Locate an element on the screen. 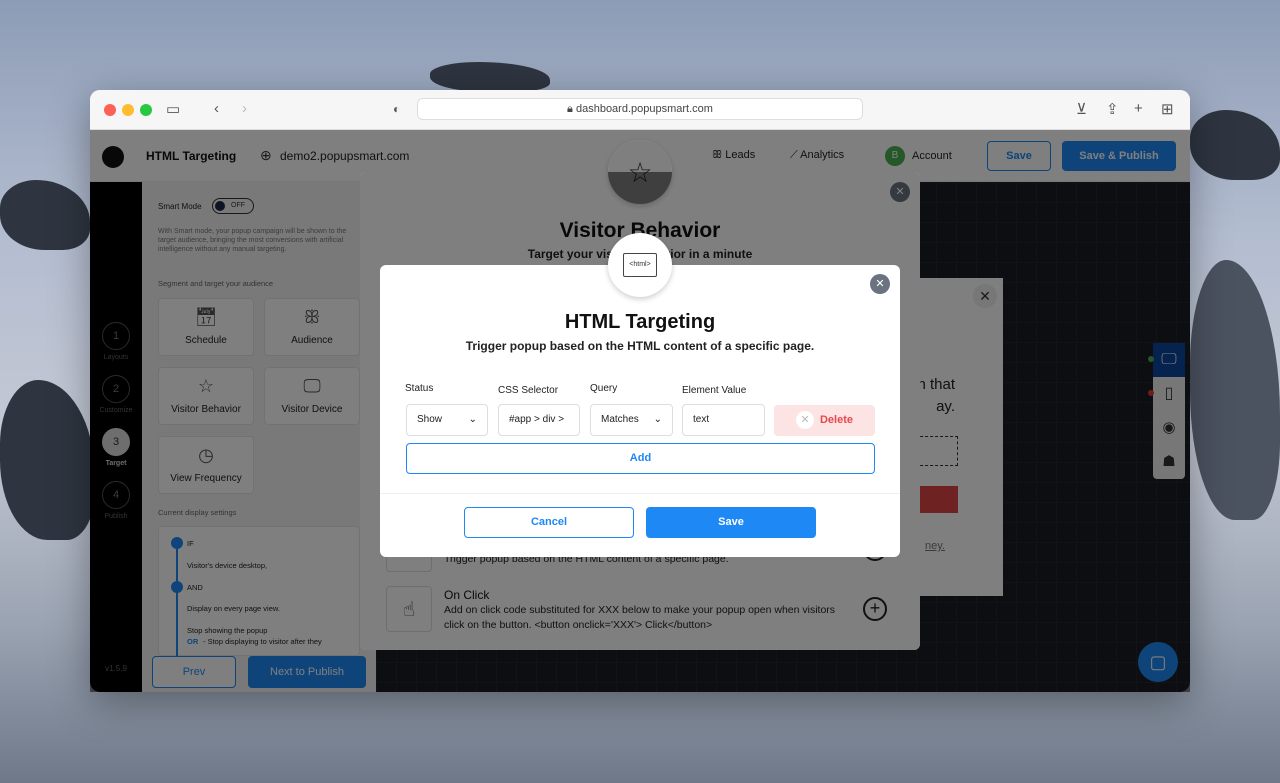 Image resolution: width=1280 pixels, height=783 pixels. address-bar: 🔒︎ dashboard.popupsmart.com is located at coordinates (640, 109).